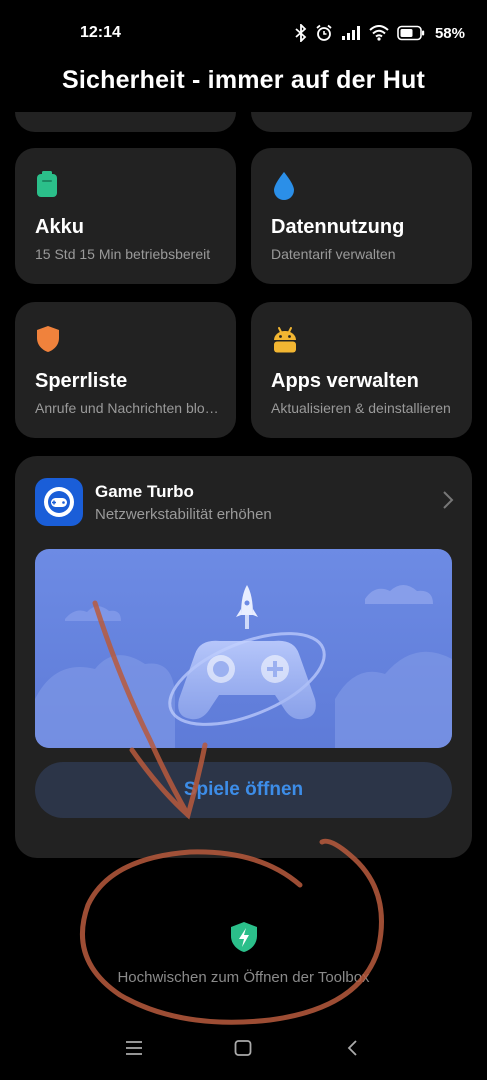 The width and height of the screenshot is (487, 1080). What do you see at coordinates (183, 514) in the screenshot?
I see `game-turbo-subtitle: Netzwerkstabilität erhöhen` at bounding box center [183, 514].